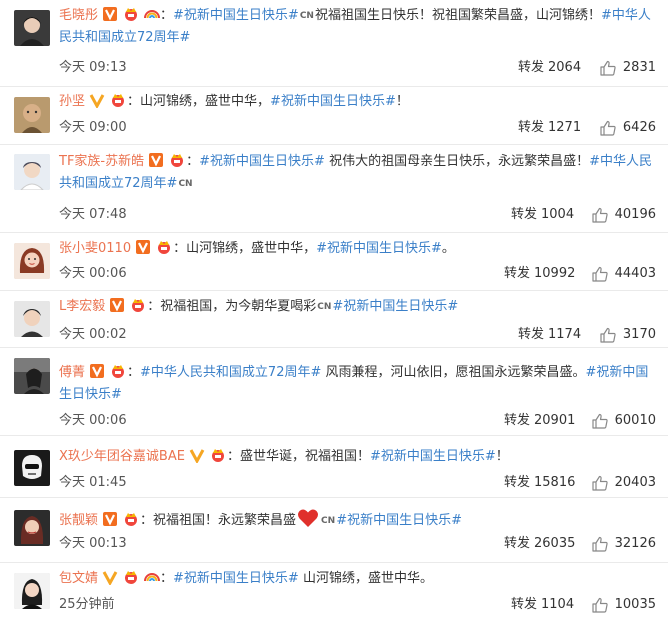 The height and width of the screenshot is (619, 668). I want to click on username-link: TF家族-苏新皓, so click(101, 161).